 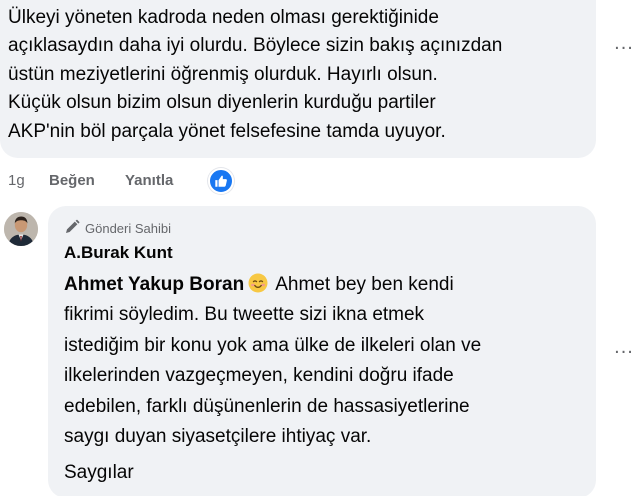 I want to click on reply-text-segment: Ahmet bey ben kendi, so click(x=364, y=284).